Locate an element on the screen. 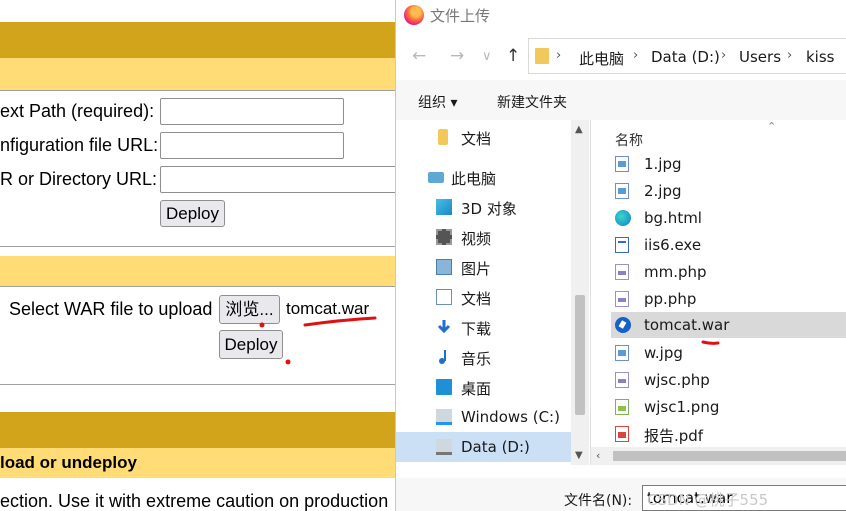 This screenshot has width=846, height=511. scroll-down-icon: ▼ is located at coordinates (579, 455).